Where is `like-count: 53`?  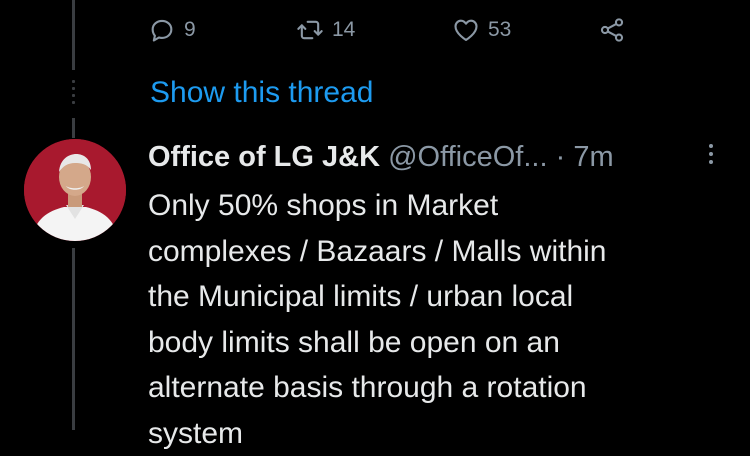
like-count: 53 is located at coordinates (499, 30).